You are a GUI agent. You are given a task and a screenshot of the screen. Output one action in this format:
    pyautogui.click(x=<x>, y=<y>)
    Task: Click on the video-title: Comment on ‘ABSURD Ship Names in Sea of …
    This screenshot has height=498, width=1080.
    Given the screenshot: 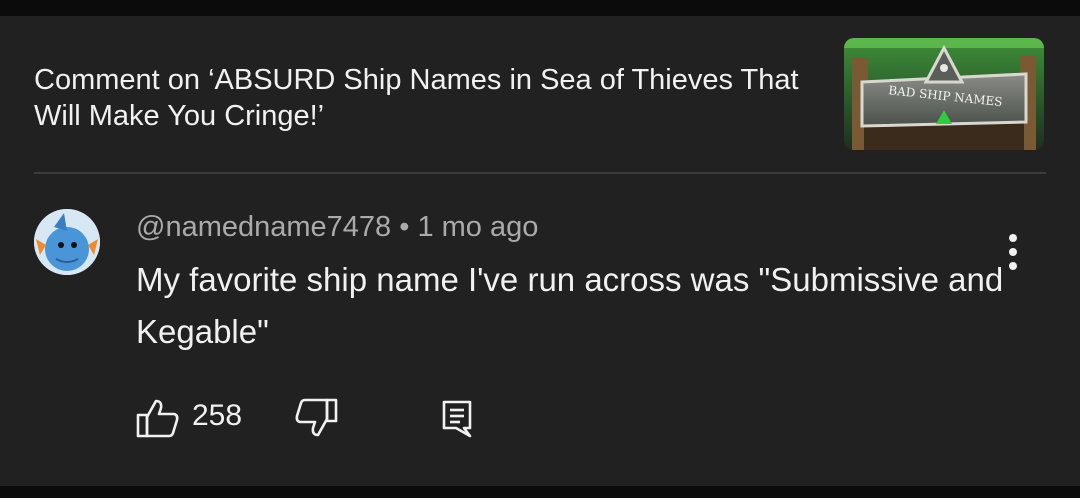 What is the action you would take?
    pyautogui.click(x=434, y=98)
    